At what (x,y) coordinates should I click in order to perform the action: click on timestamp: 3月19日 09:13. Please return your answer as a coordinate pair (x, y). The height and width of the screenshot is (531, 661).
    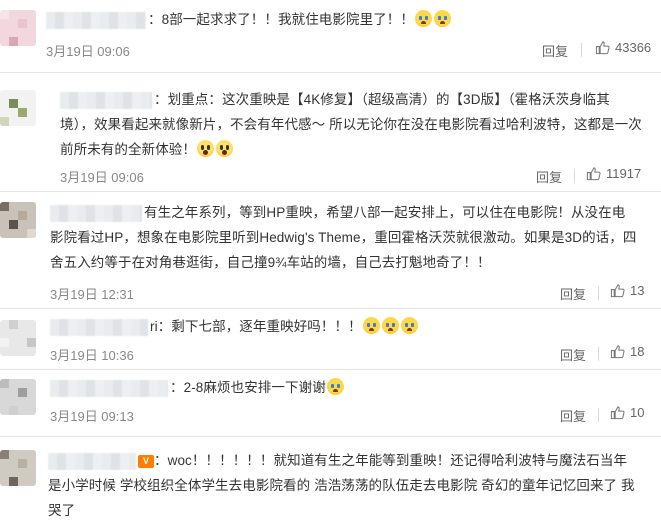
    Looking at the image, I should click on (92, 416).